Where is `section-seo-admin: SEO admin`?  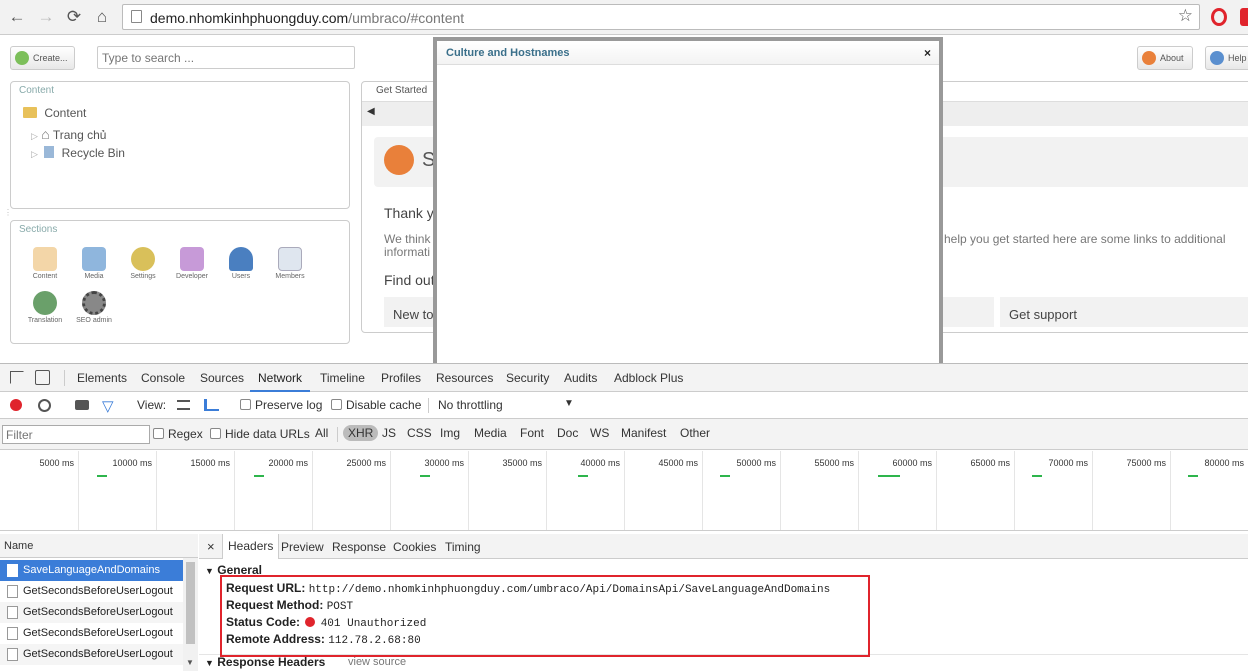
section-seo-admin: SEO admin is located at coordinates (94, 307).